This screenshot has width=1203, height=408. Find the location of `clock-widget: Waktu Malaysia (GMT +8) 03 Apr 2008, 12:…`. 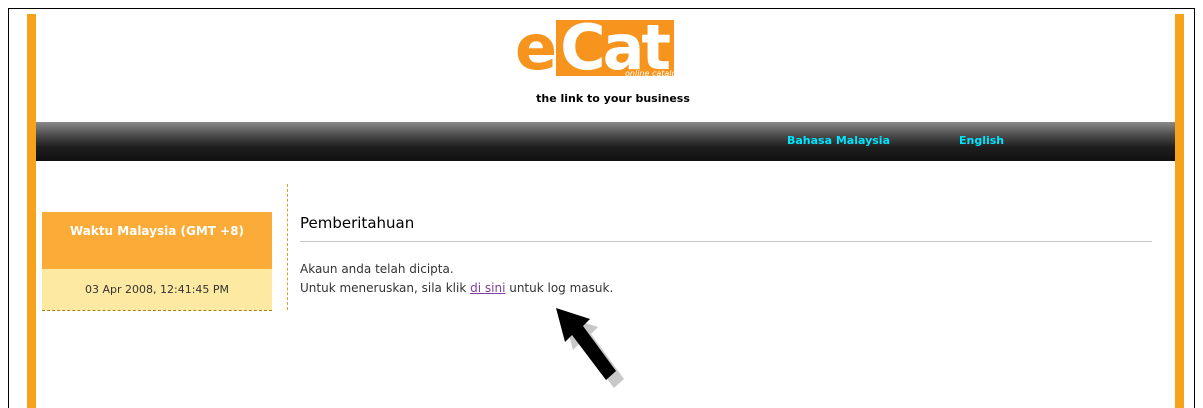

clock-widget: Waktu Malaysia (GMT +8) 03 Apr 2008, 12:… is located at coordinates (157, 261).